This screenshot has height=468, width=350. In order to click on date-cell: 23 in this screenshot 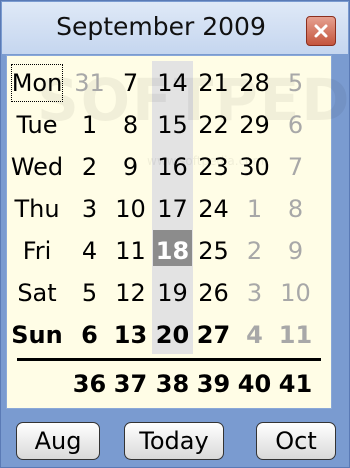, I will do `click(213, 167)`.